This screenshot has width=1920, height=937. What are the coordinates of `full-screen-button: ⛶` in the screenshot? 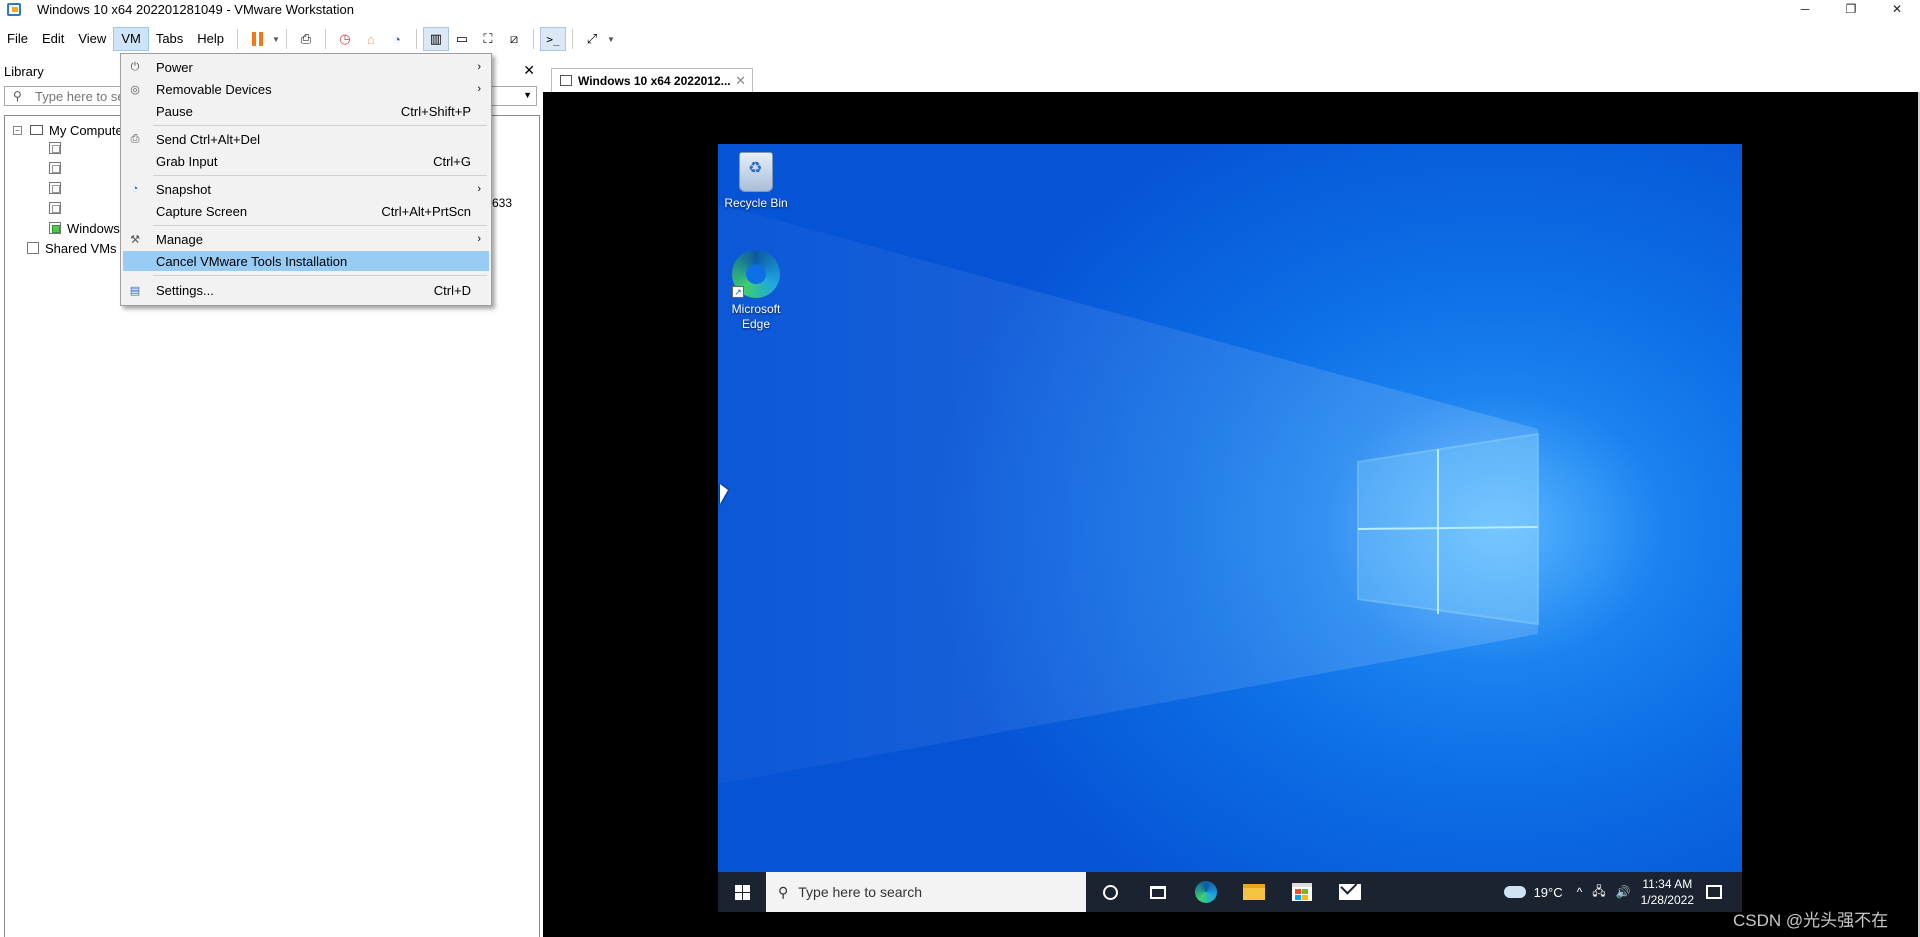 It's located at (488, 39).